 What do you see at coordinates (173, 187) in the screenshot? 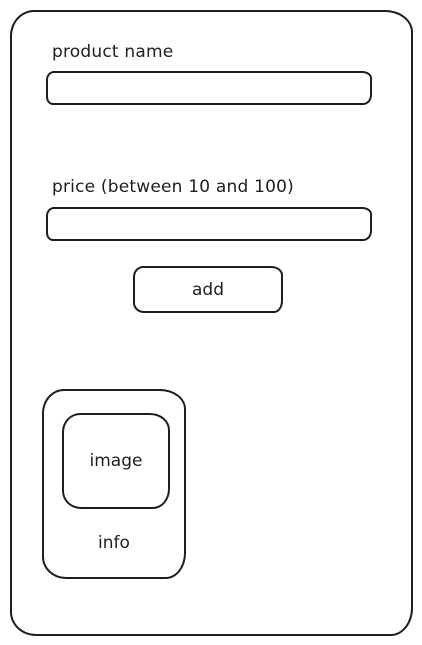
I see `price-label: price (between 10 and 100)` at bounding box center [173, 187].